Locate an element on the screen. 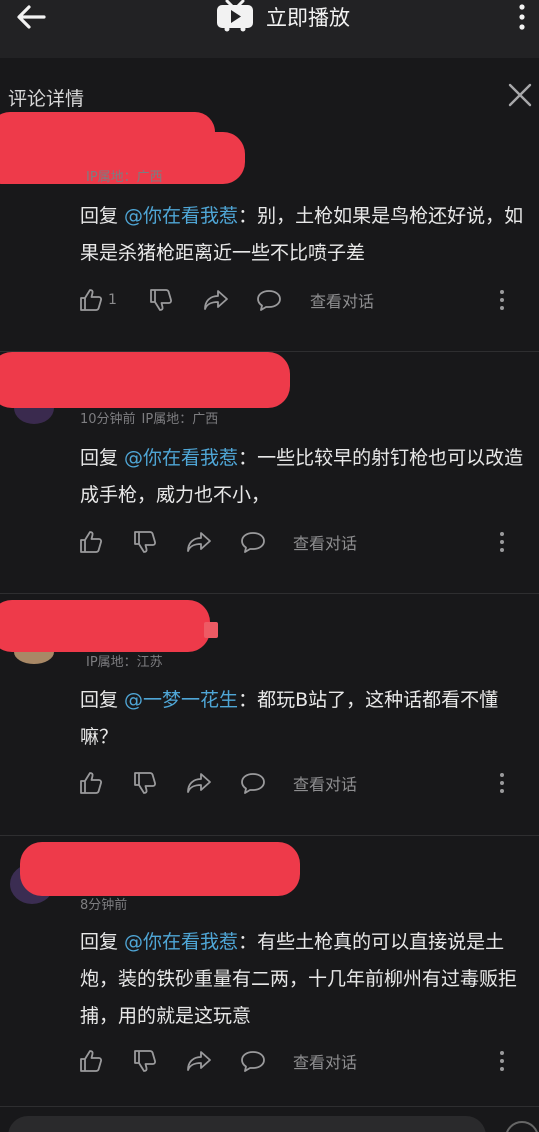 Image resolution: width=539 pixels, height=1132 pixels. tv-icon is located at coordinates (235, 18).